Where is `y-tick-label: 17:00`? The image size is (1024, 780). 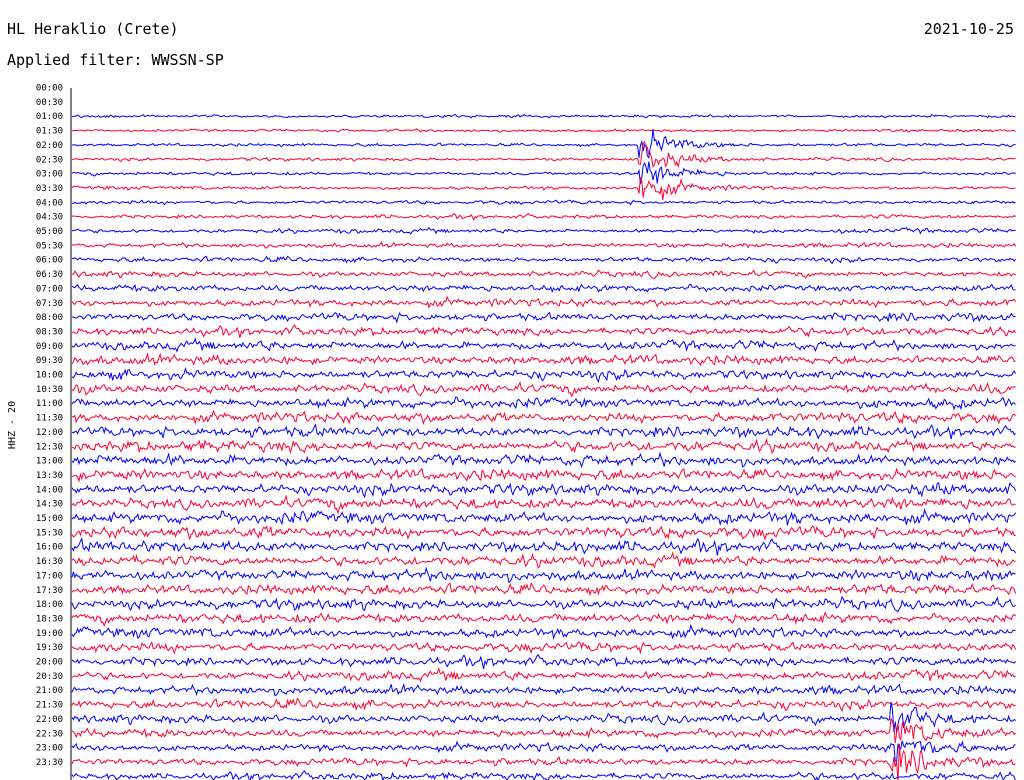 y-tick-label: 17:00 is located at coordinates (49, 576).